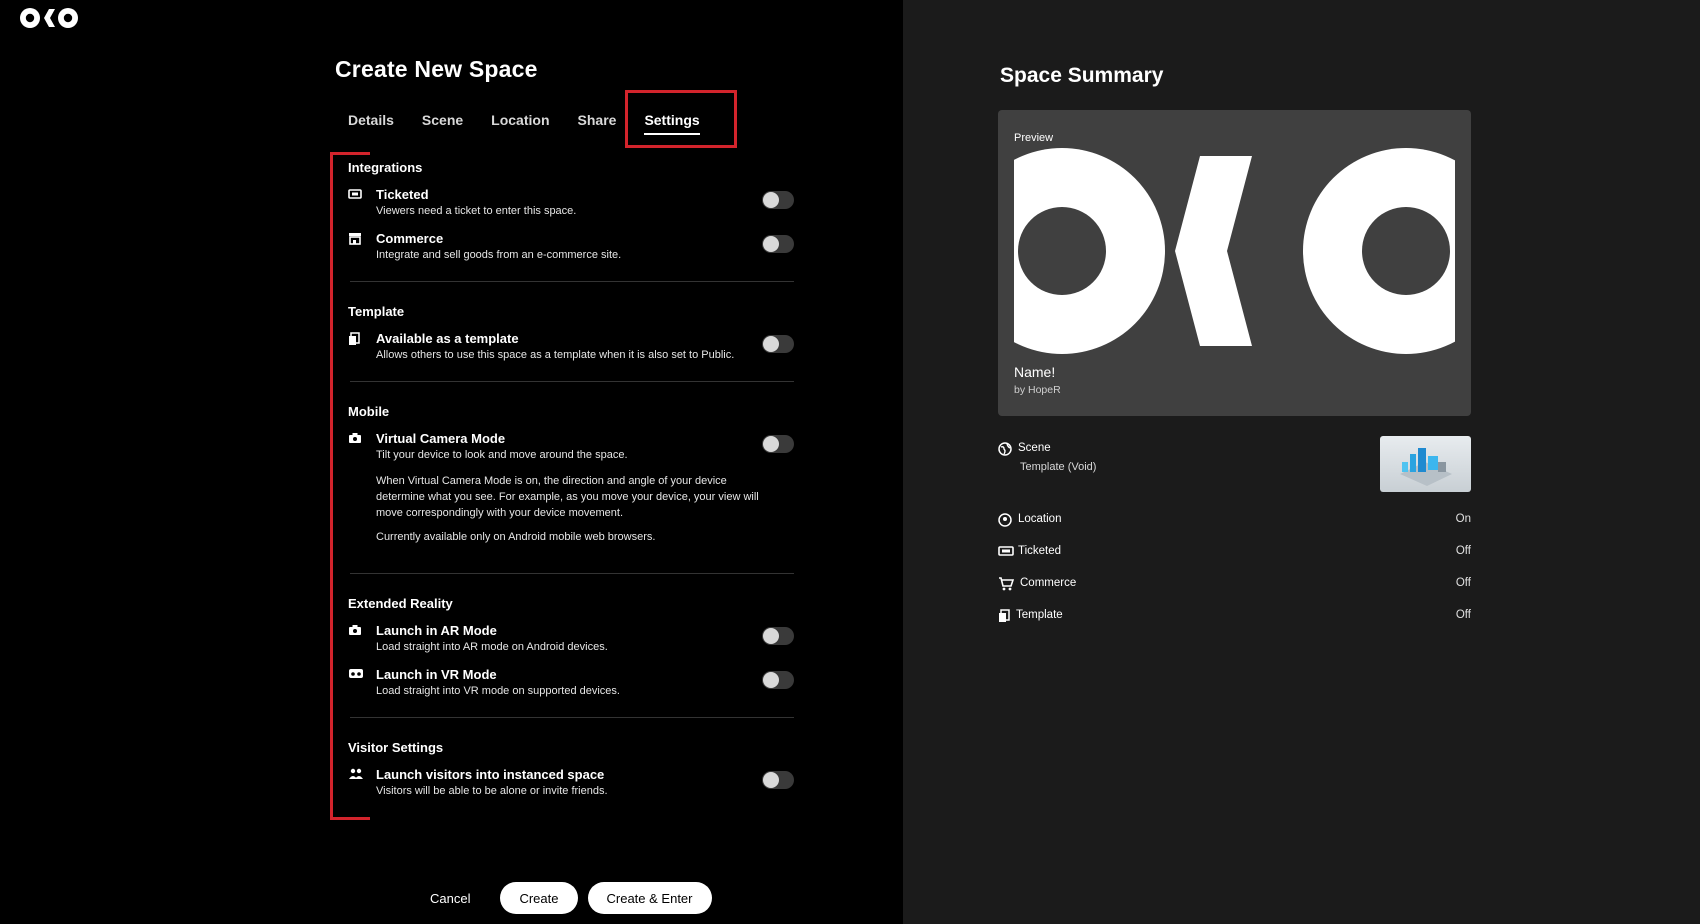 Image resolution: width=1700 pixels, height=924 pixels. I want to click on setting-label: Launch in VR Mode, so click(436, 674).